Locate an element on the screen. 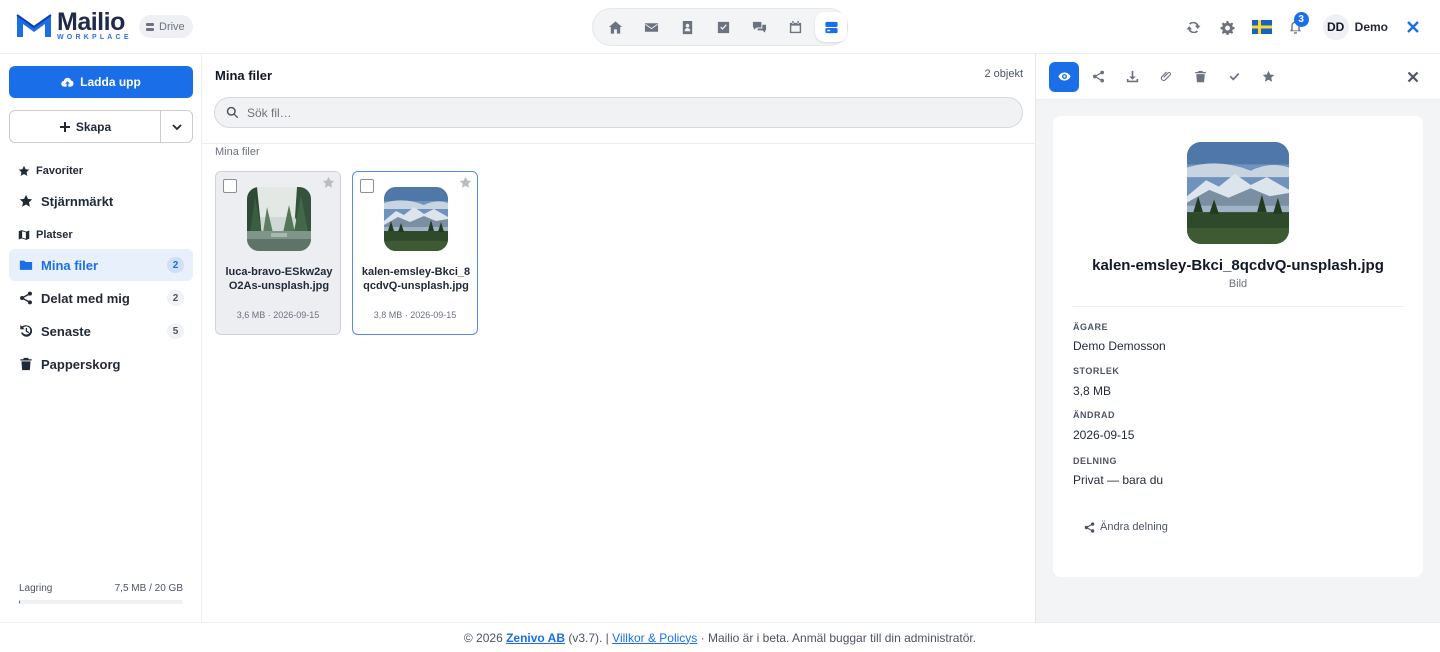 The image size is (1440, 652). preview-image is located at coordinates (1238, 193).